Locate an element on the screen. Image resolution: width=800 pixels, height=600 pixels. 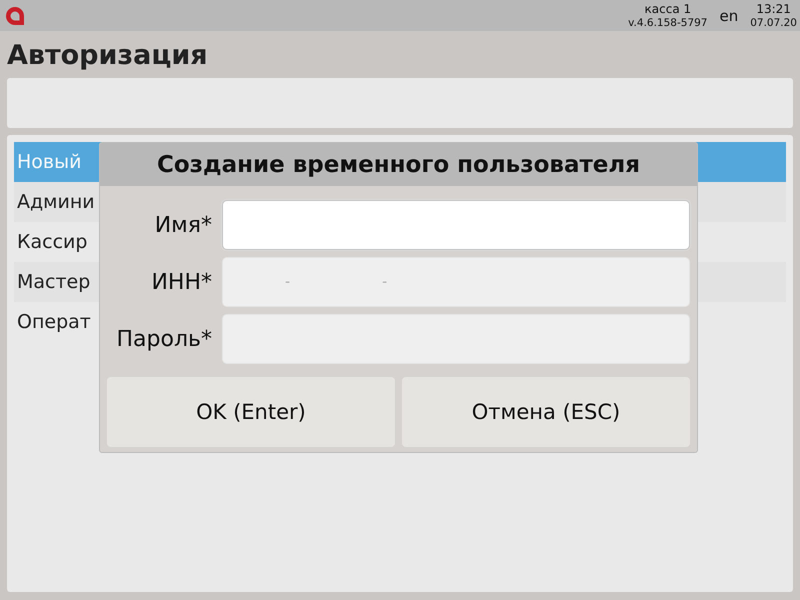
page-title: Авторизация is located at coordinates (107, 56).